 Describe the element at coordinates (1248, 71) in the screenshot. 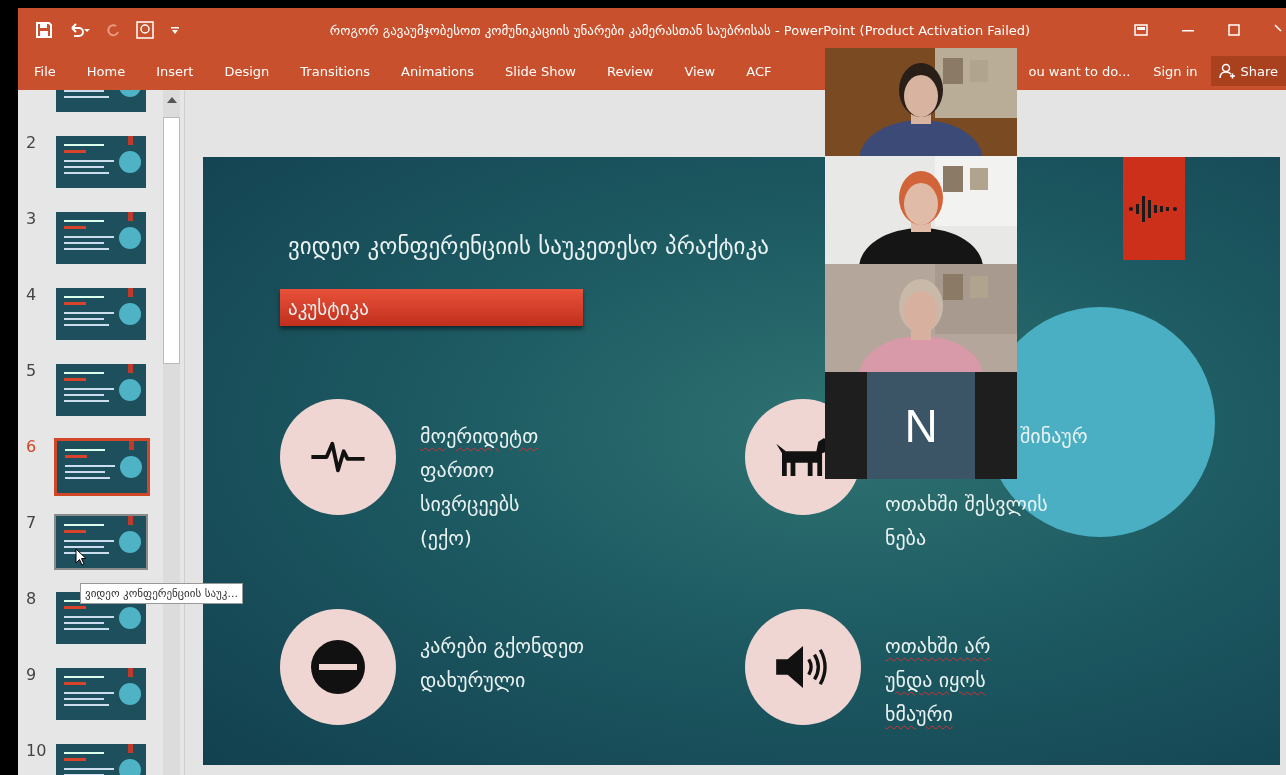

I see `share-button: Share` at that location.